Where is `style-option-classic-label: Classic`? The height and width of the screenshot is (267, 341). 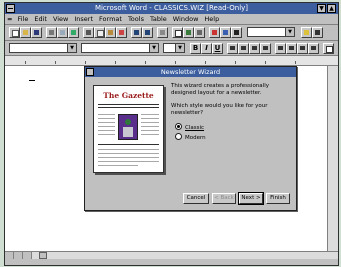 style-option-classic-label: Classic is located at coordinates (195, 128).